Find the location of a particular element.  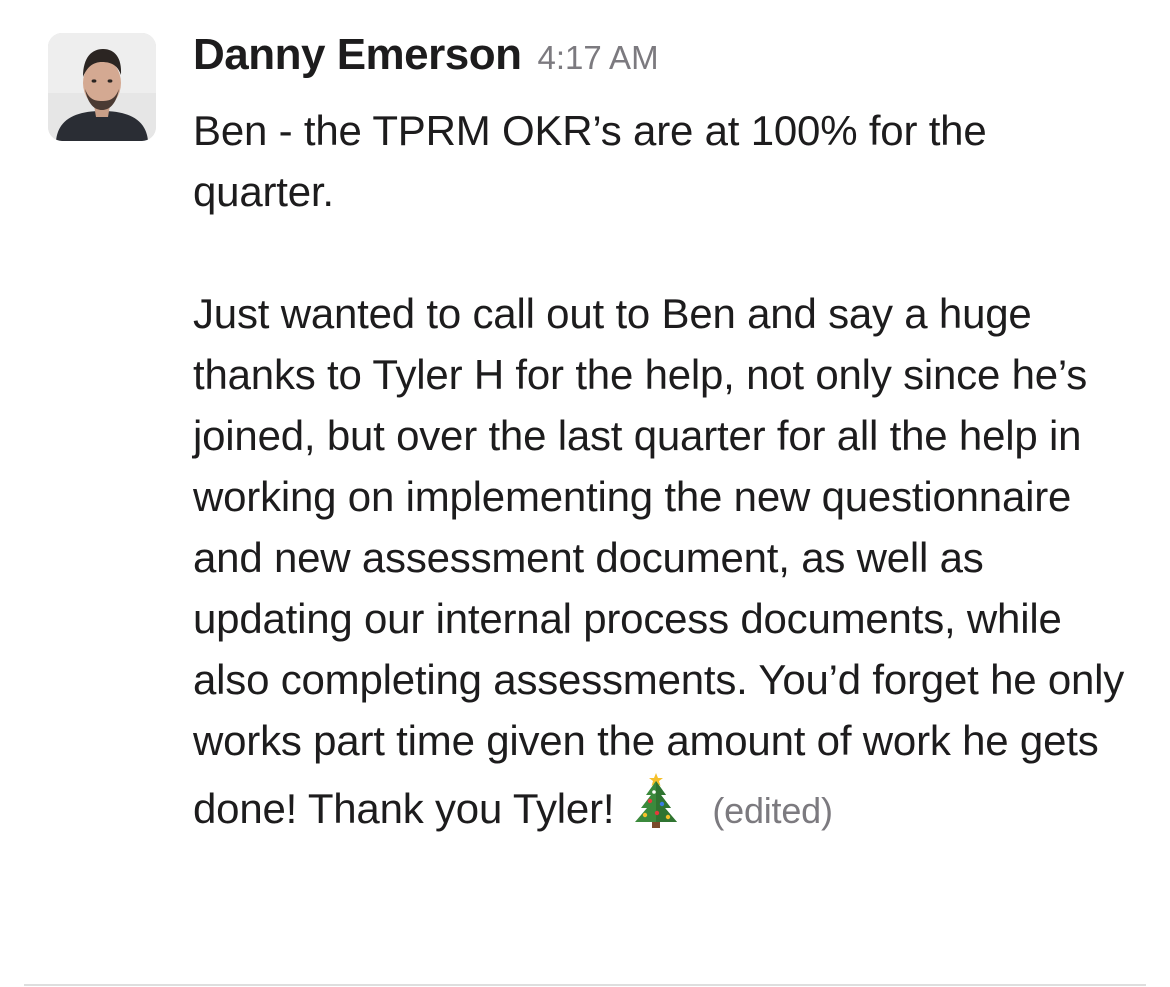

avatar-photo is located at coordinates (102, 87).